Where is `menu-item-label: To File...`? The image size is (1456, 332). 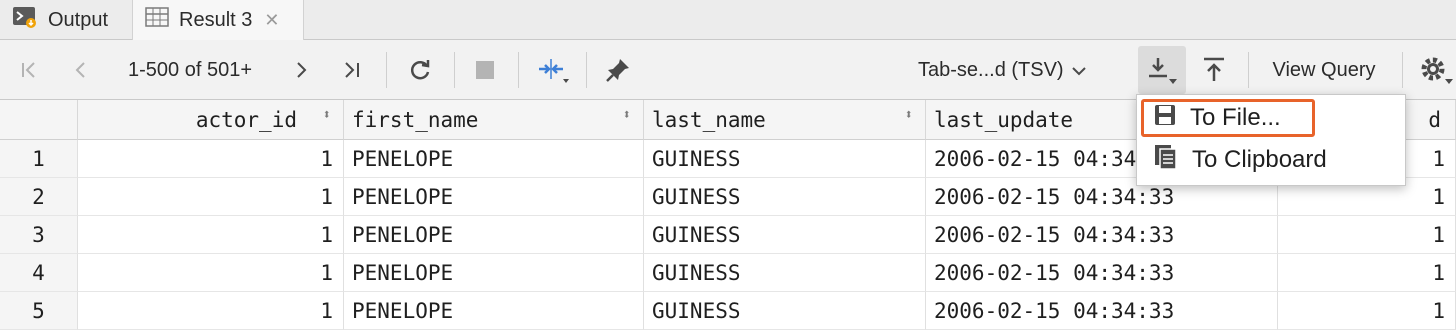 menu-item-label: To File... is located at coordinates (1235, 117).